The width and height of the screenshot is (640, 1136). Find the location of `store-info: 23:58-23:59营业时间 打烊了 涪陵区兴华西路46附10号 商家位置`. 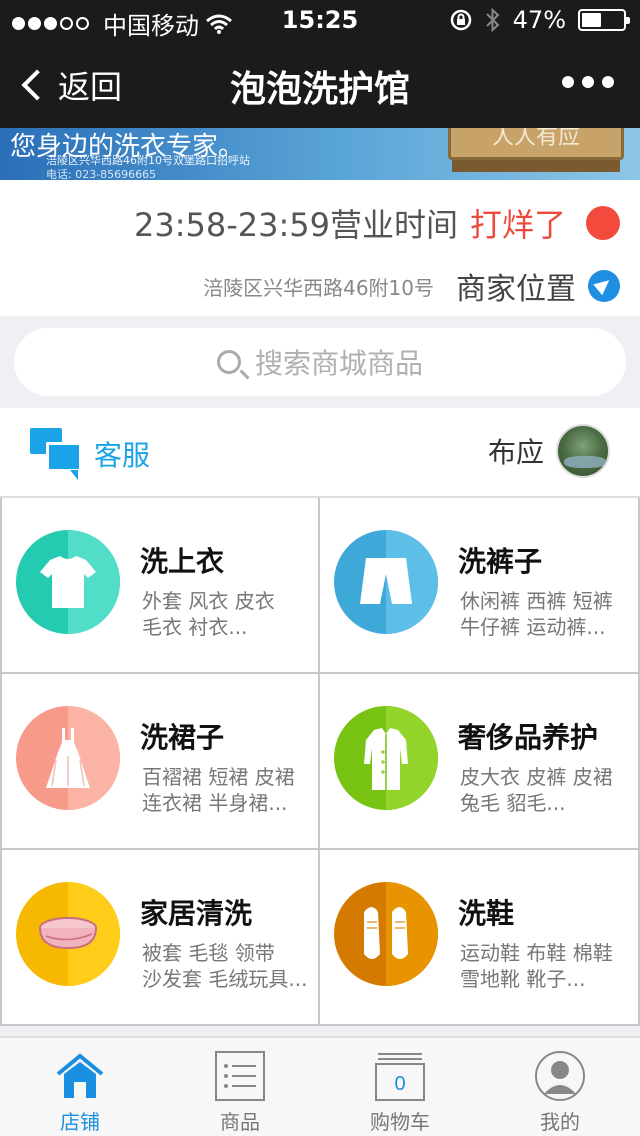

store-info: 23:58-23:59营业时间 打烊了 涪陵区兴华西路46附10号 商家位置 is located at coordinates (320, 248).